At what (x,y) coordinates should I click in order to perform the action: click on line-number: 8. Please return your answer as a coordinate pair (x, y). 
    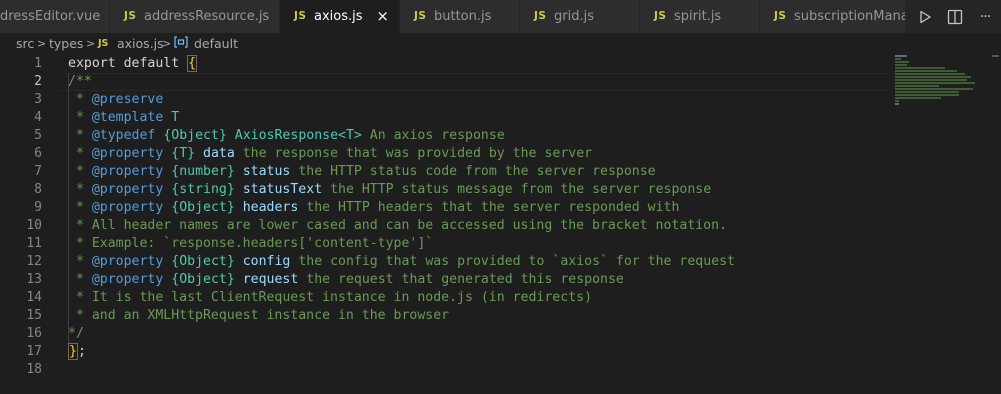
    Looking at the image, I should click on (38, 189).